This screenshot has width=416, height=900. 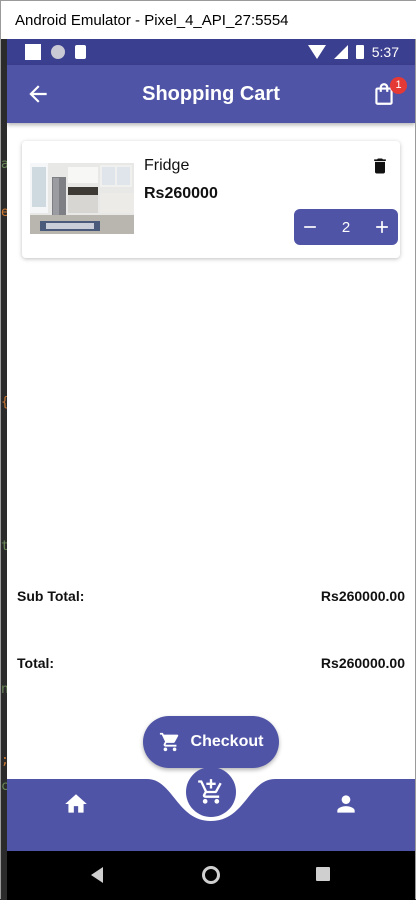 I want to click on subtotal-label: Sub Total:, so click(x=51, y=596).